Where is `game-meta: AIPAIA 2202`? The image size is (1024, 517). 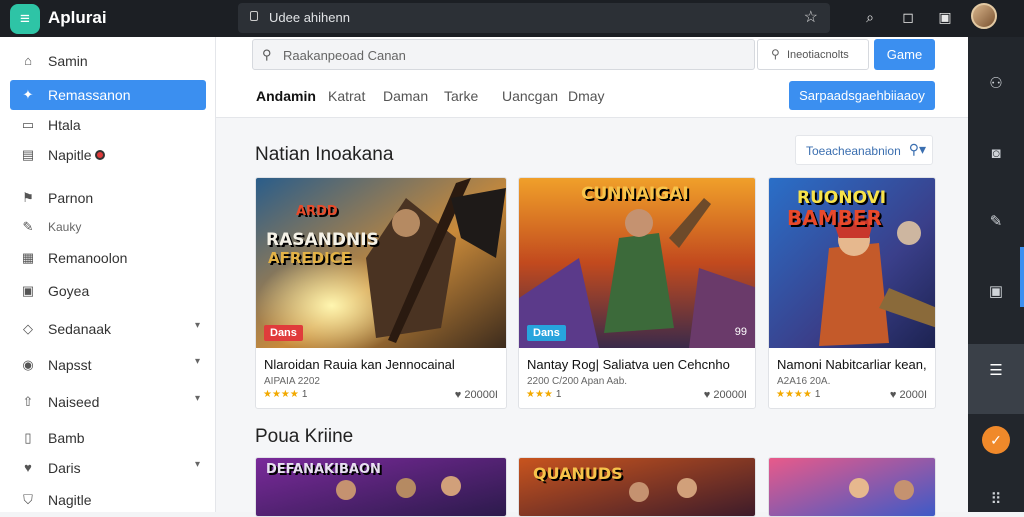 game-meta: AIPAIA 2202 is located at coordinates (292, 381).